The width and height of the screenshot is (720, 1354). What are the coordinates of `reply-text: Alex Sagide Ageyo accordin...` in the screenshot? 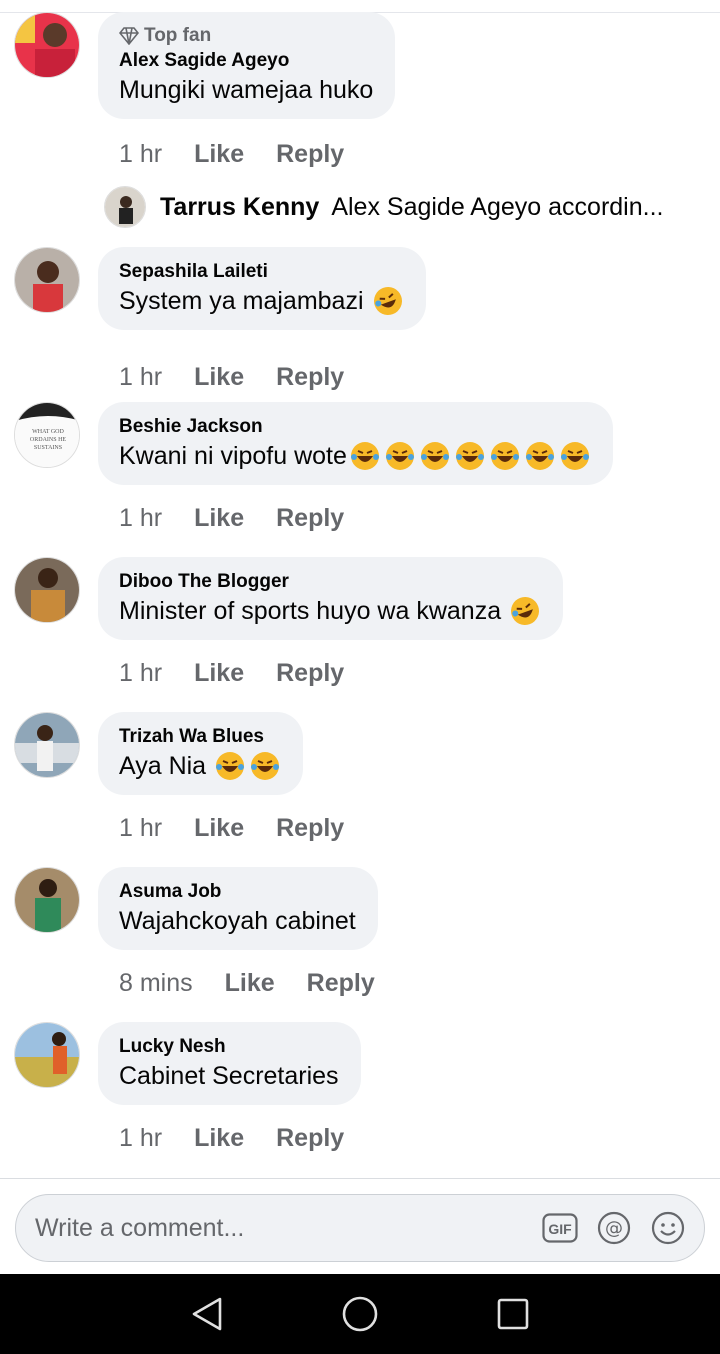 It's located at (497, 206).